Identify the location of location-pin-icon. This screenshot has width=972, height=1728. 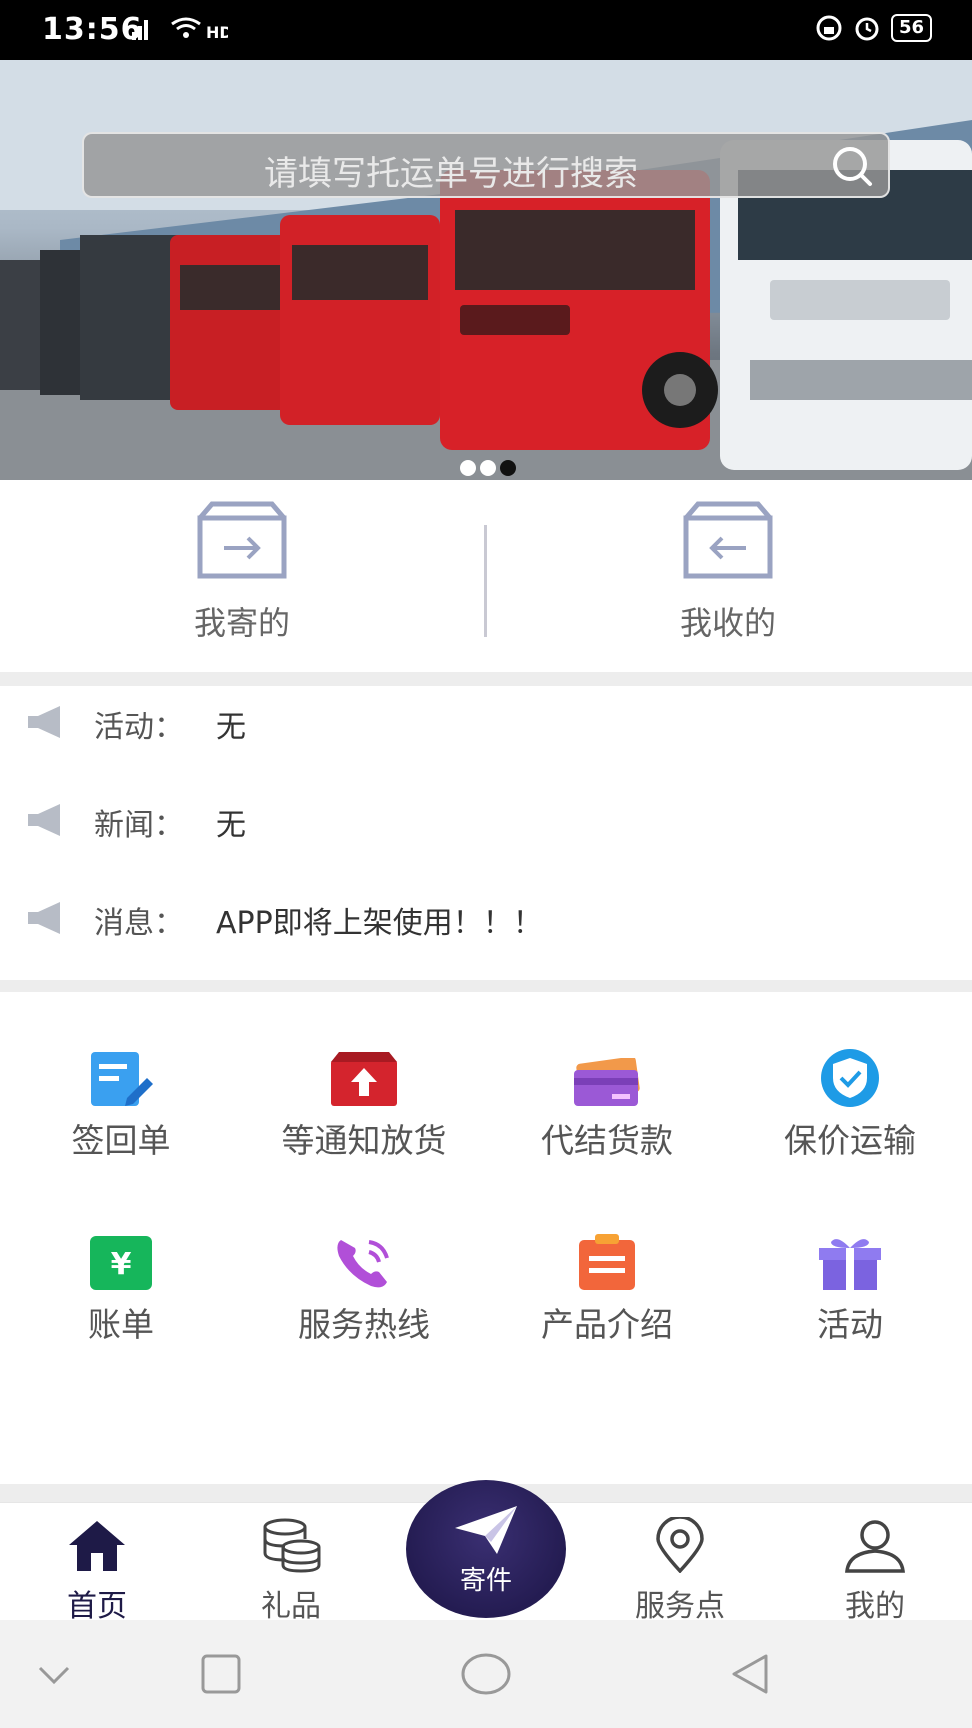
(680, 1544).